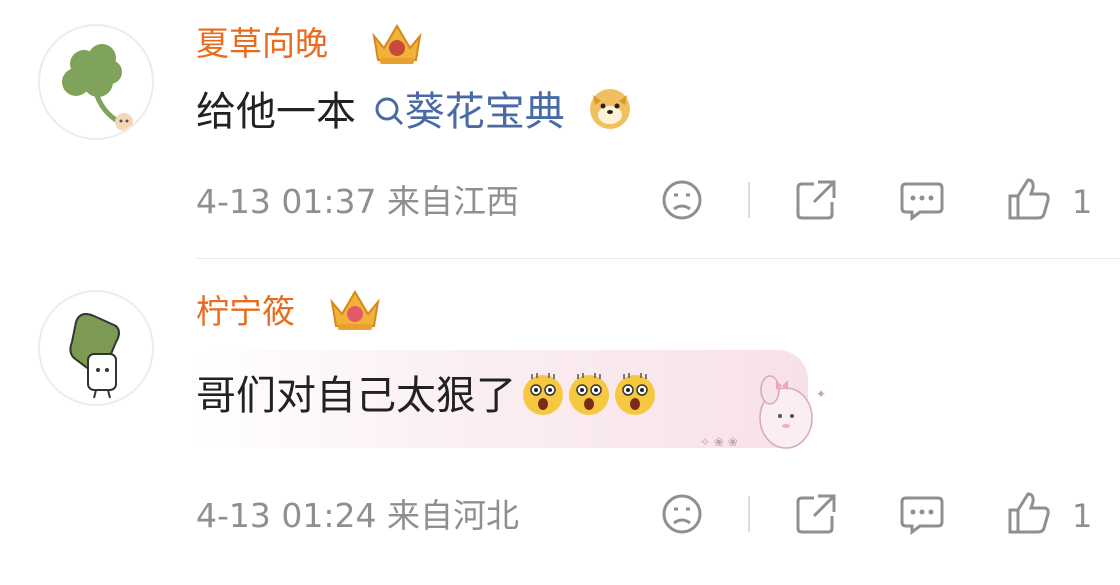 Image resolution: width=1120 pixels, height=585 pixels. I want to click on topic-label: 葵花宝典, so click(484, 112).